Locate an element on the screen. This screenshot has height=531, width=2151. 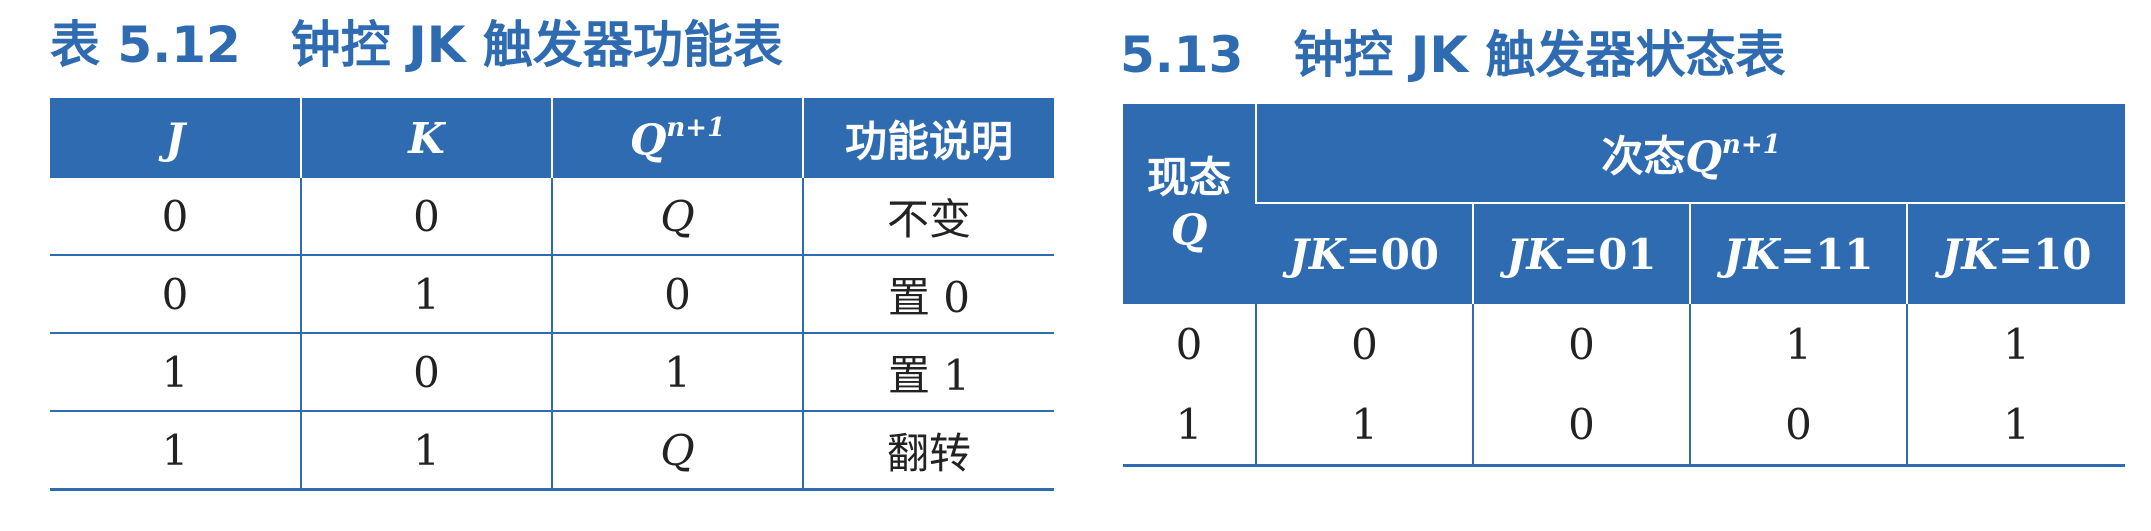
header-jk-10: JK=10 is located at coordinates (2015, 253).